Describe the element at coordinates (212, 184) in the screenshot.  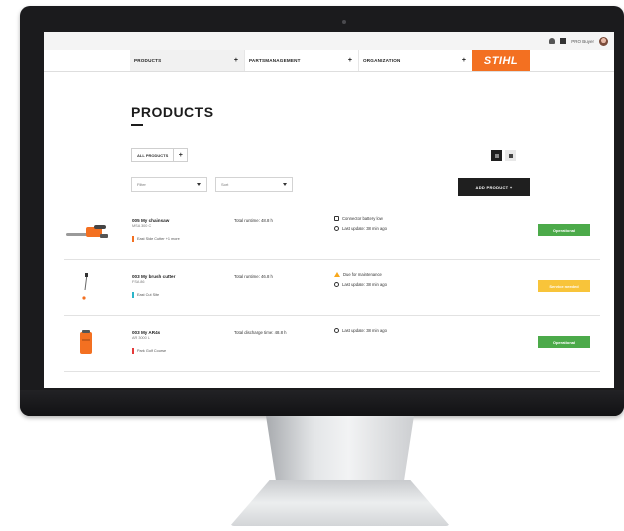
I see `filter-bar: Filter Sort` at that location.